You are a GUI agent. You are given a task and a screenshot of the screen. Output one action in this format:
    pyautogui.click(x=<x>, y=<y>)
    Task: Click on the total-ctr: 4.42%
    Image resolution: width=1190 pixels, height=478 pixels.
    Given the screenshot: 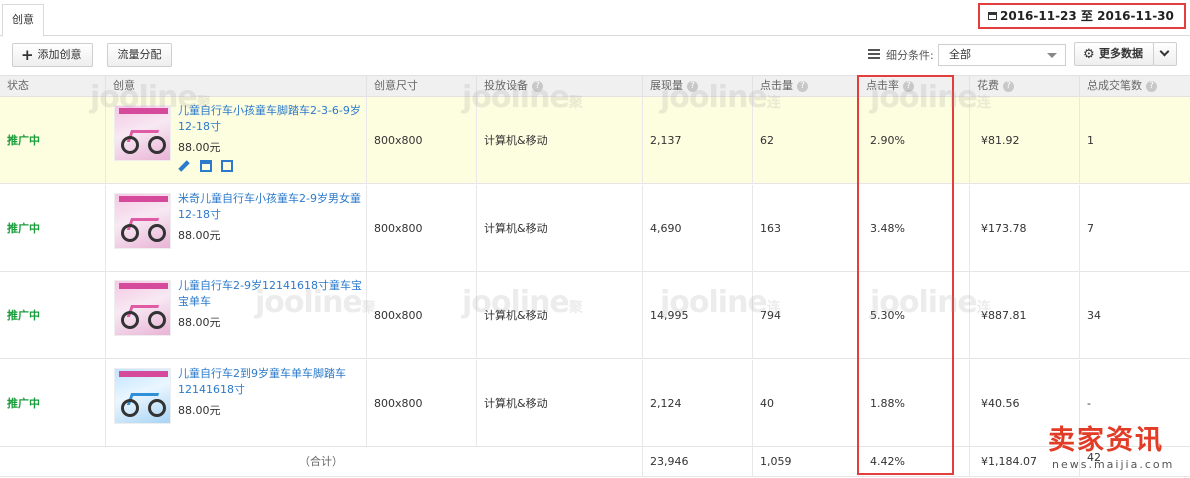 What is the action you would take?
    pyautogui.click(x=914, y=462)
    